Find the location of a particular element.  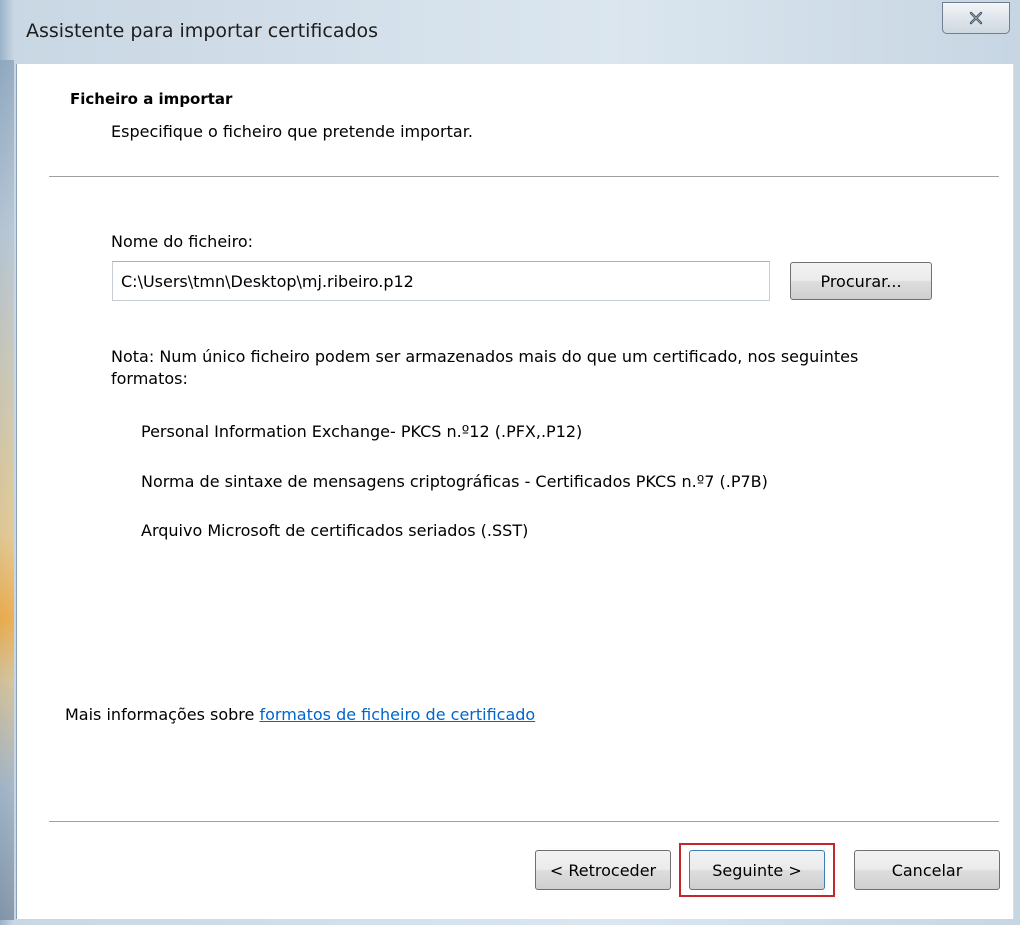

footer-divider is located at coordinates (524, 822).